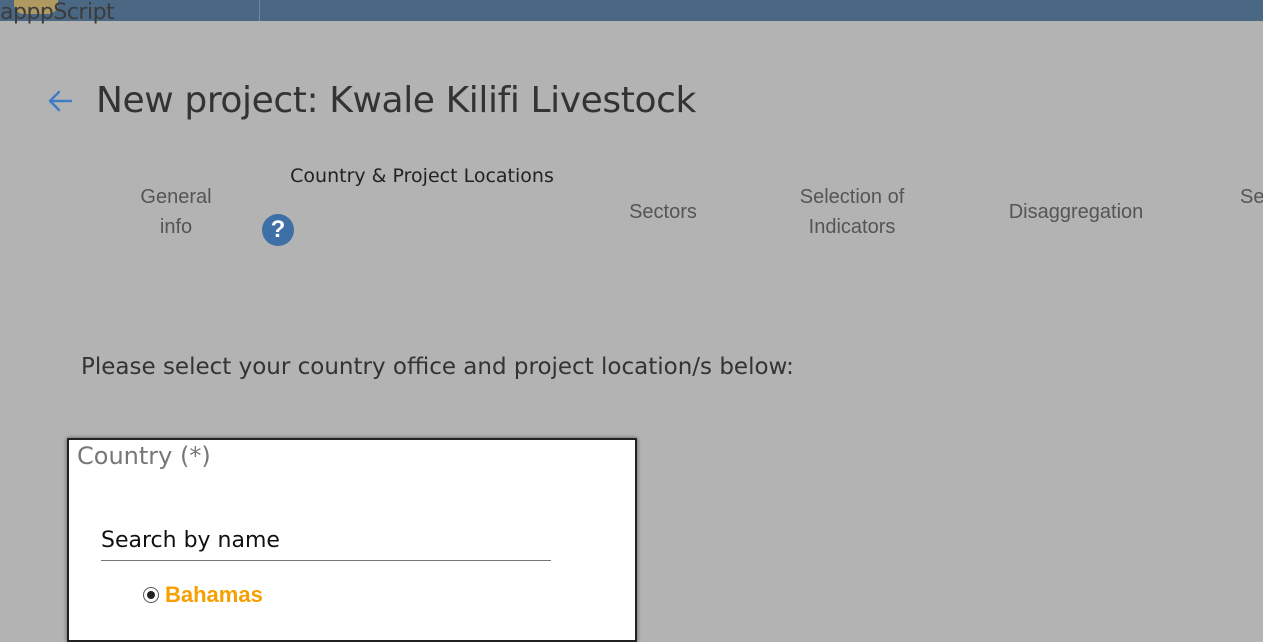 Image resolution: width=1263 pixels, height=642 pixels. Describe the element at coordinates (326, 540) in the screenshot. I see `country-search-input` at that location.